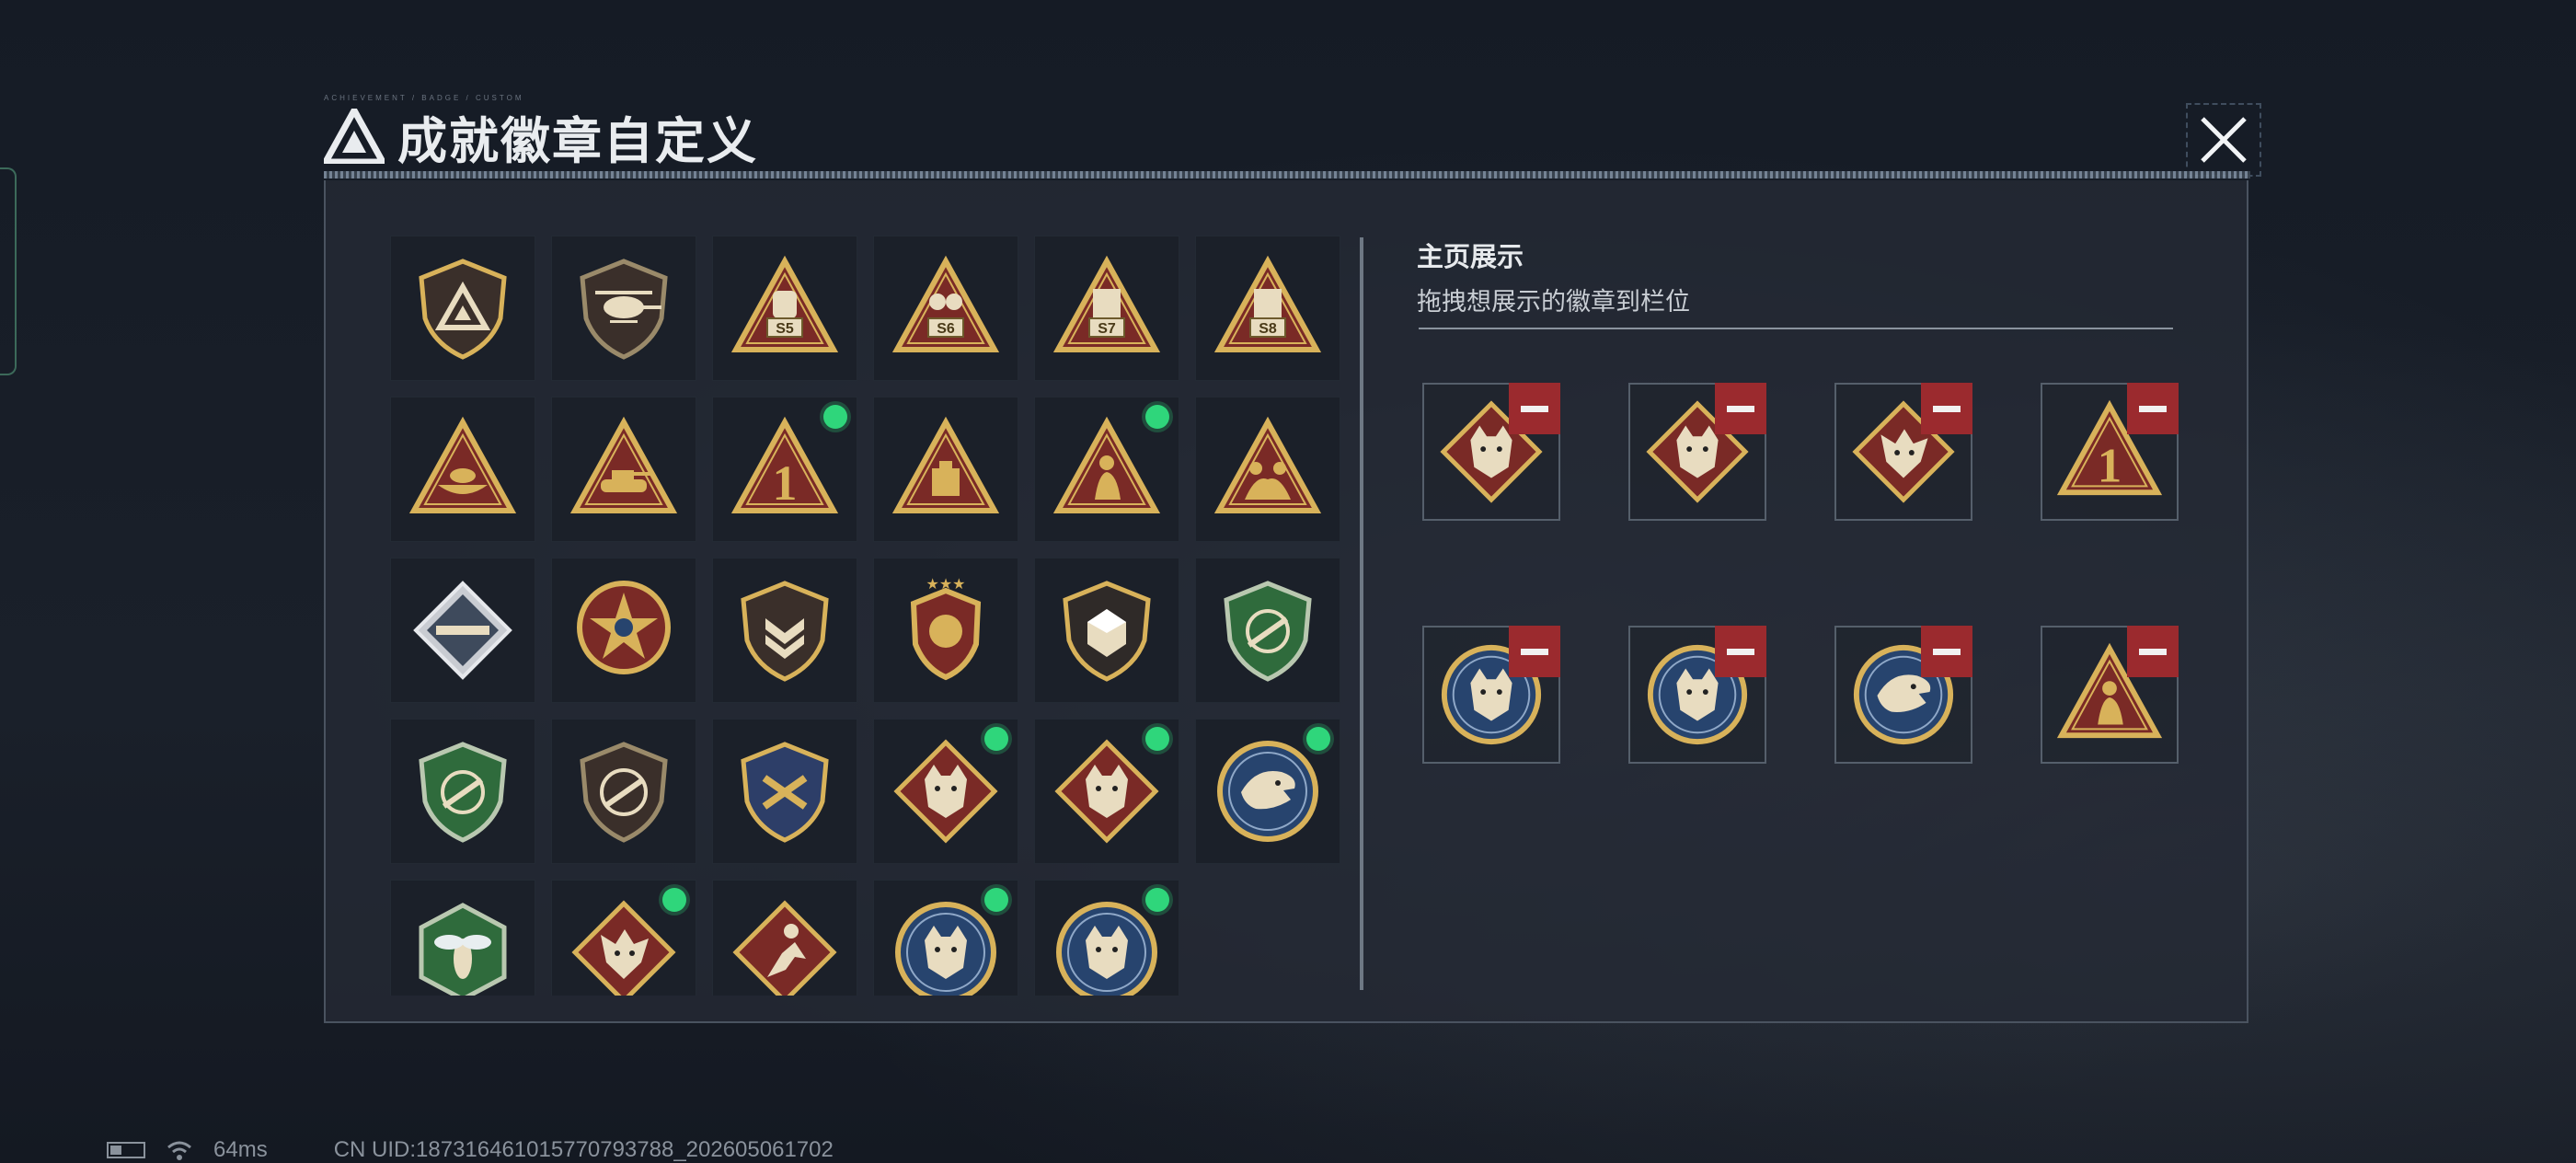 The height and width of the screenshot is (1163, 2576). What do you see at coordinates (1361, 614) in the screenshot?
I see `panel-divider` at bounding box center [1361, 614].